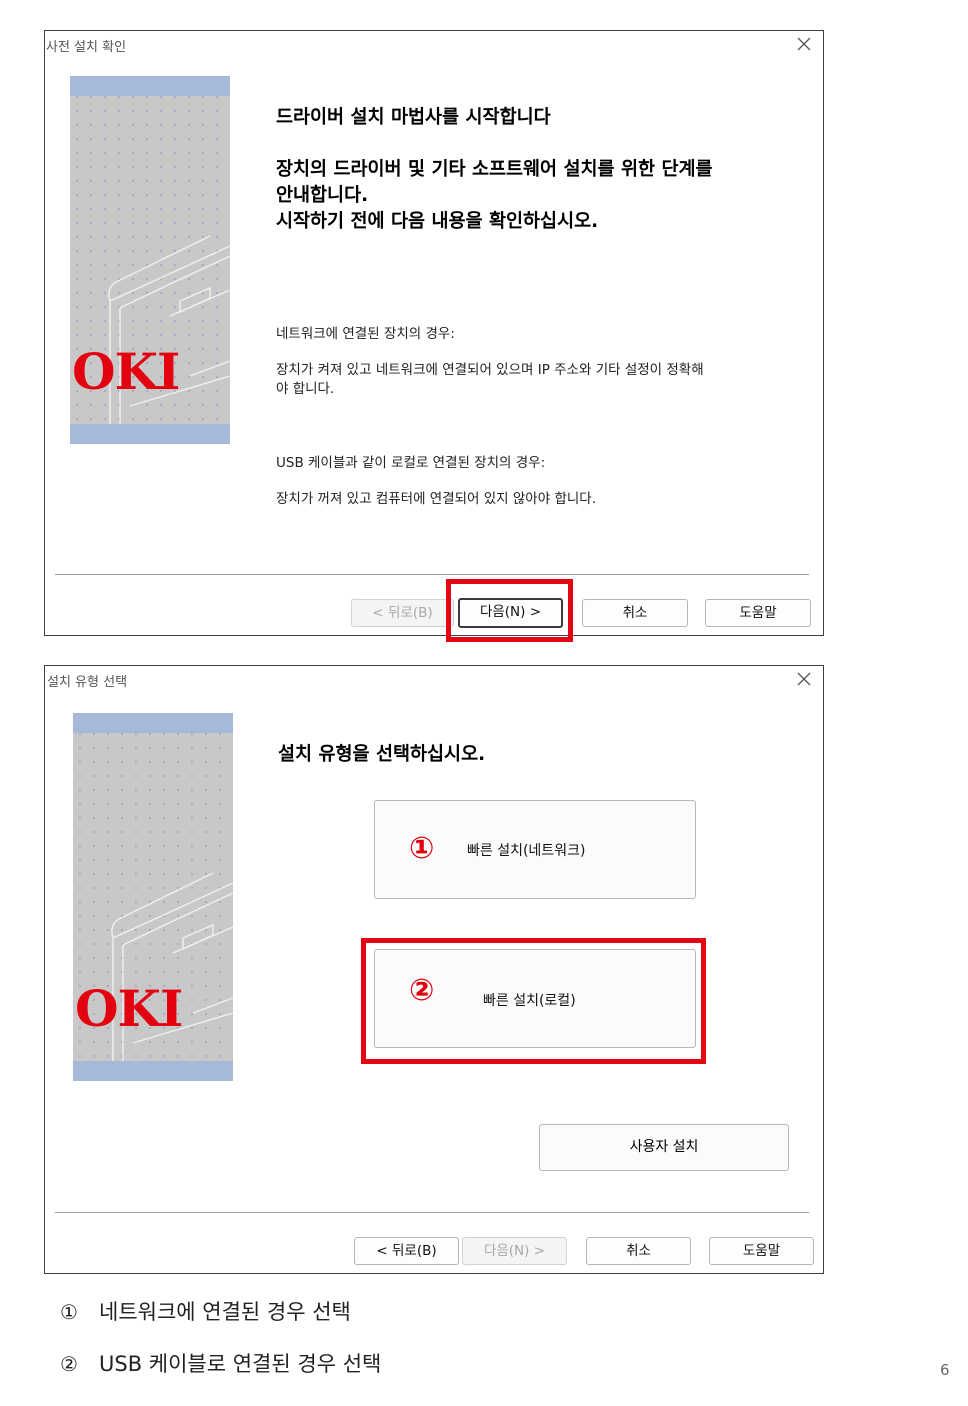  I want to click on page-number: 6, so click(945, 1370).